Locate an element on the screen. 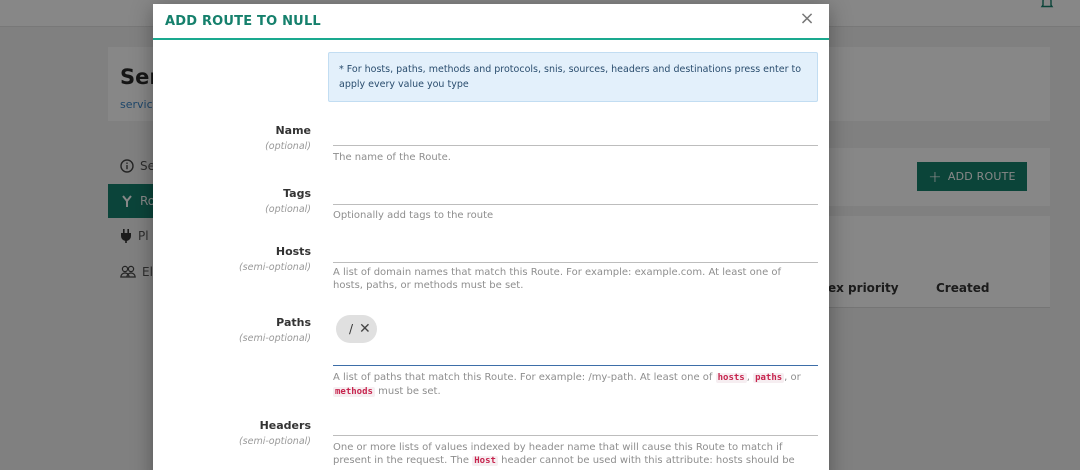  headers-input is located at coordinates (575, 435).